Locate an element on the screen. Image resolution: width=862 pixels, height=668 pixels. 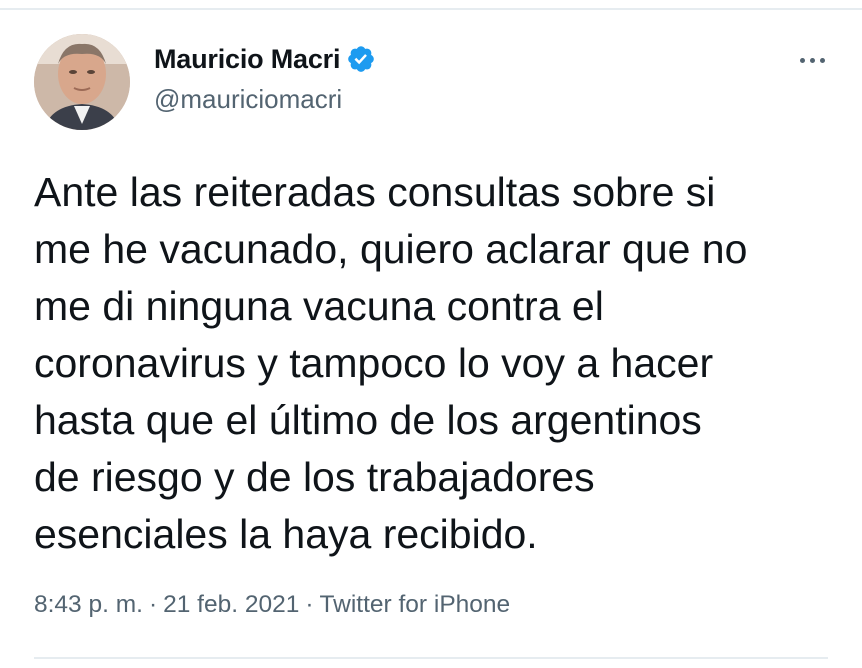
tweet-source: Twitter for iPhone is located at coordinates (415, 604).